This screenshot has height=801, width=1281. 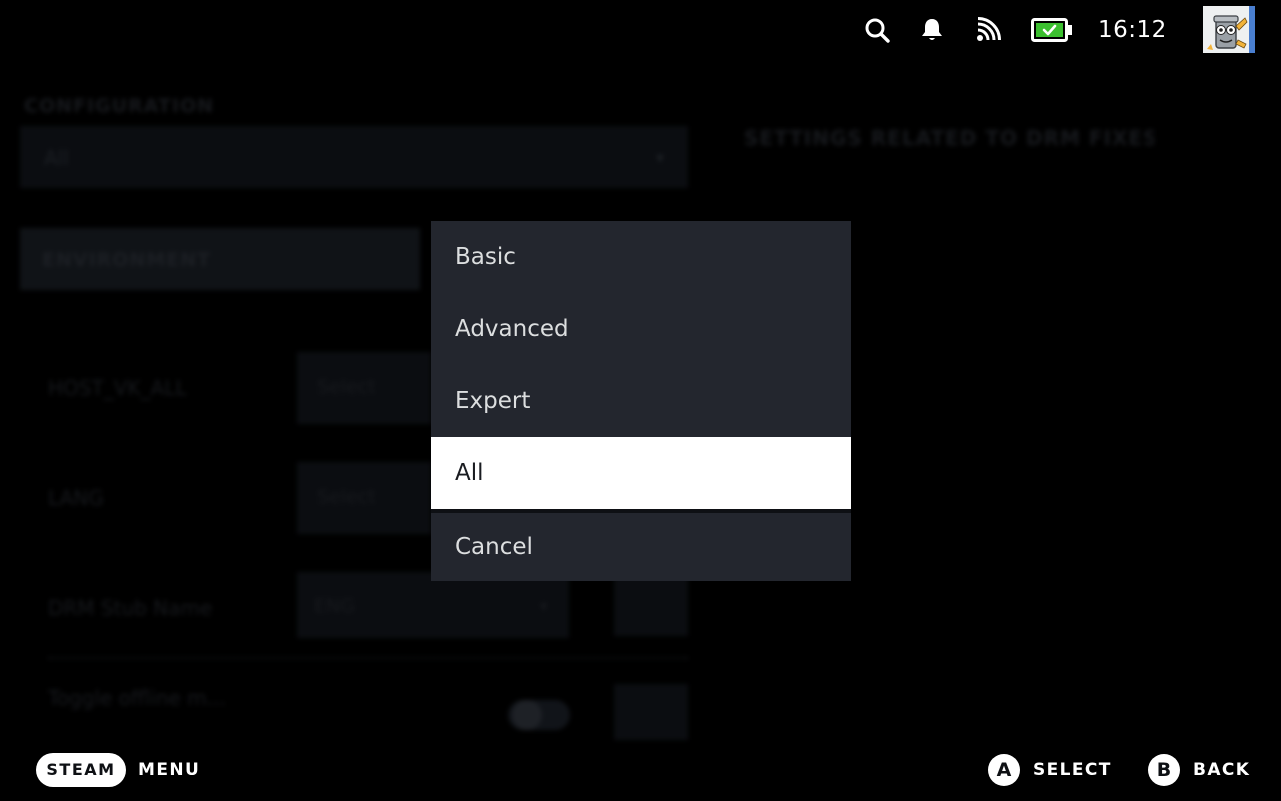 I want to click on back-label: BACK, so click(x=1222, y=770).